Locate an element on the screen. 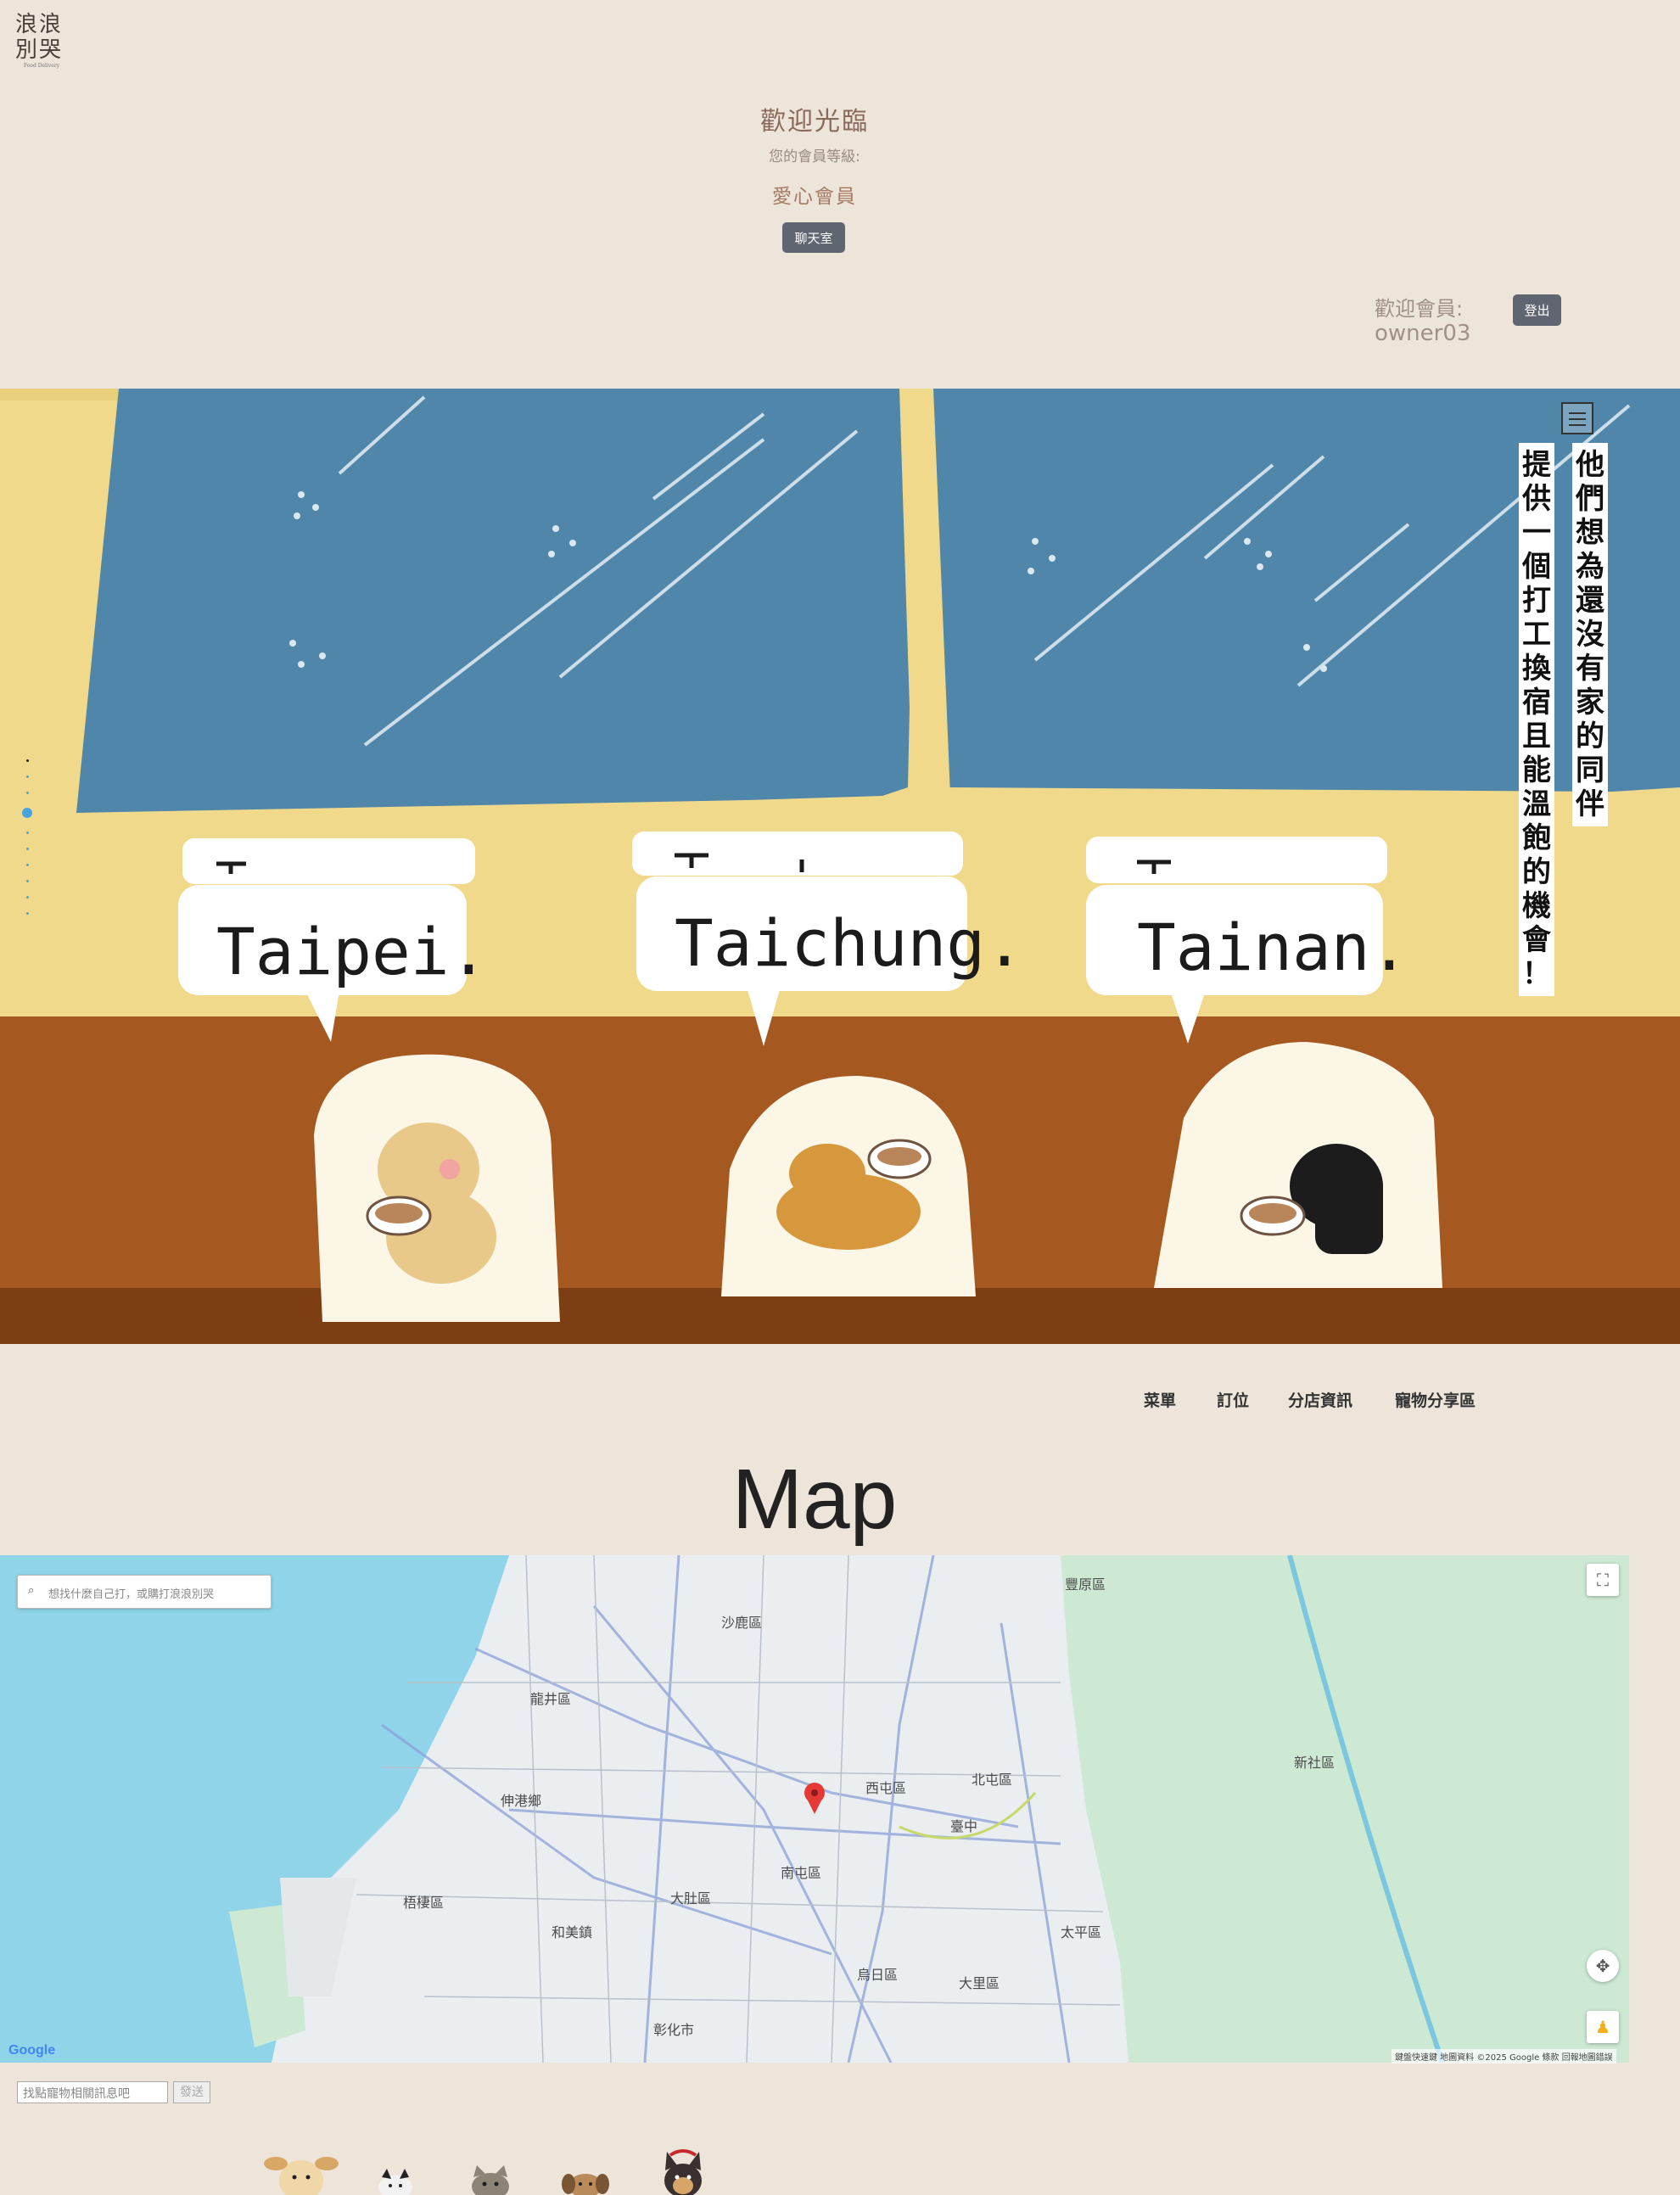 This screenshot has height=2195, width=1680. map-label-4: 北屯區 is located at coordinates (992, 1780).